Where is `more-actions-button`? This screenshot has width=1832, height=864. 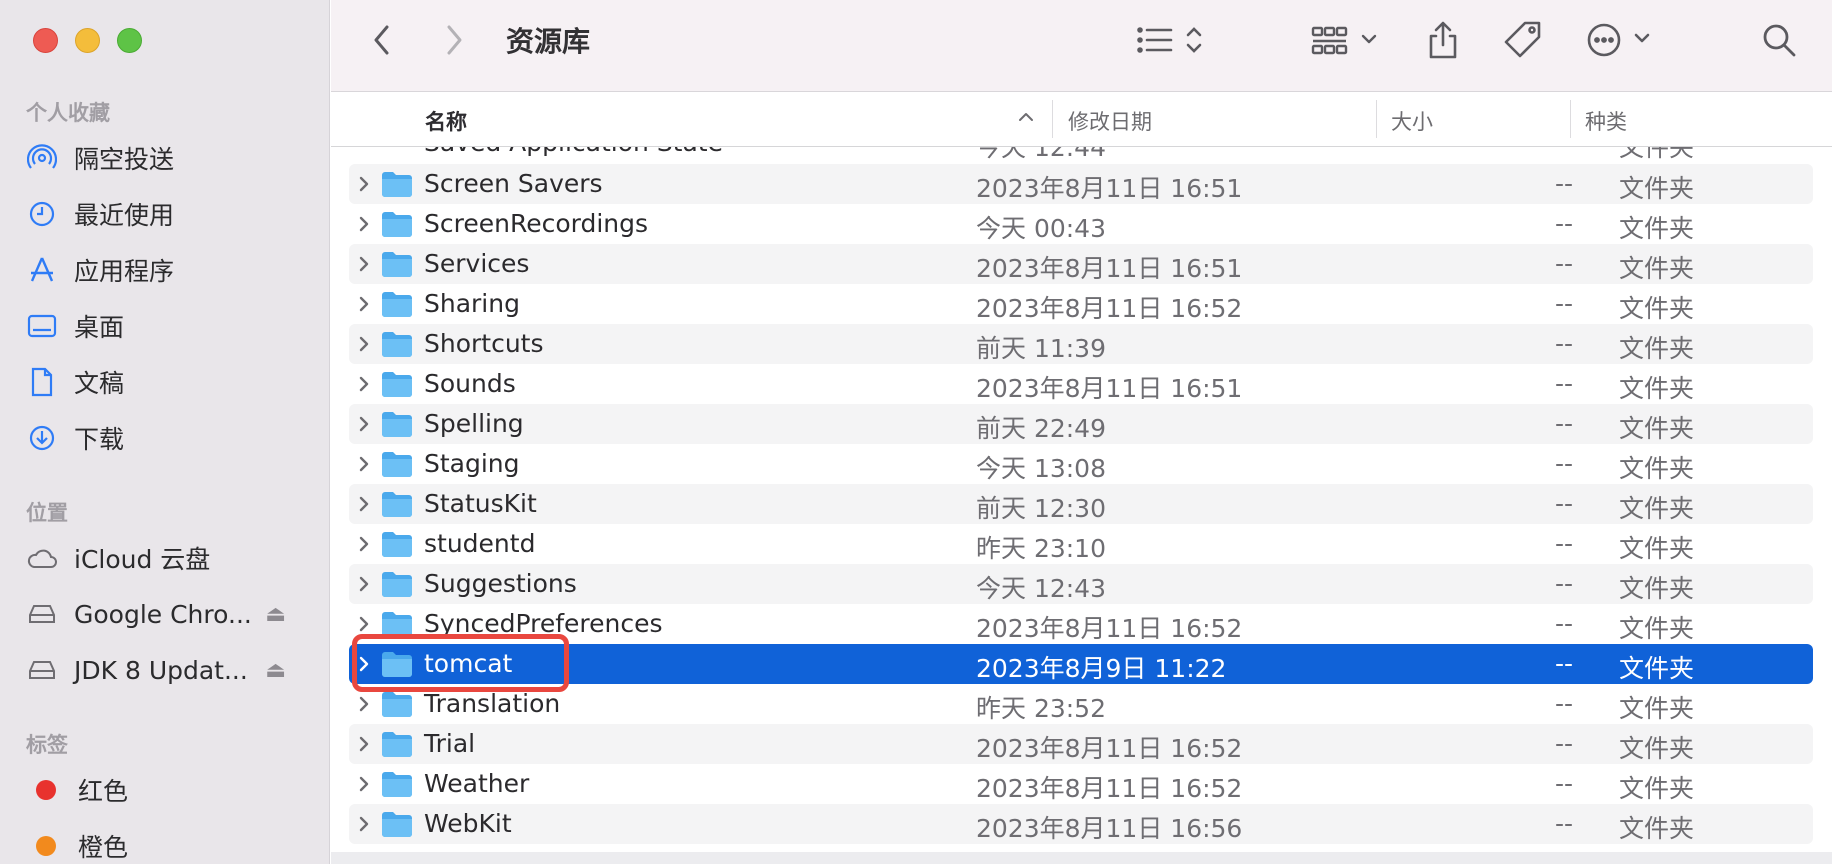 more-actions-button is located at coordinates (1622, 40).